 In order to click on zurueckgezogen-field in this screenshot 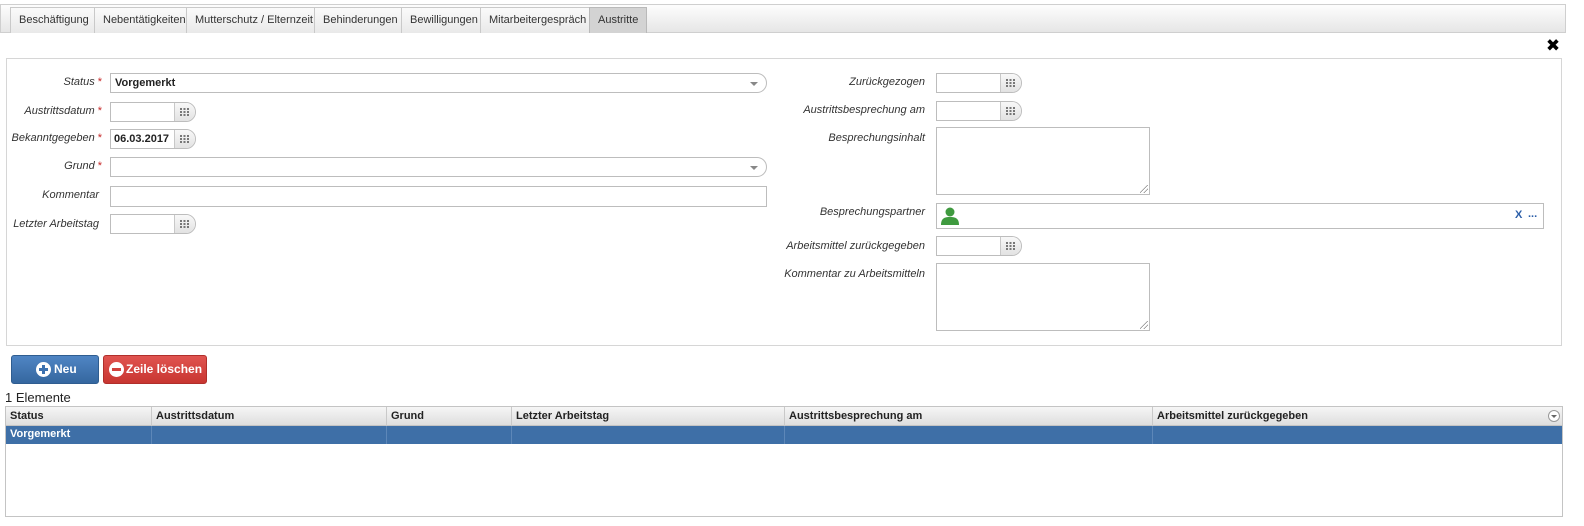, I will do `click(979, 83)`.